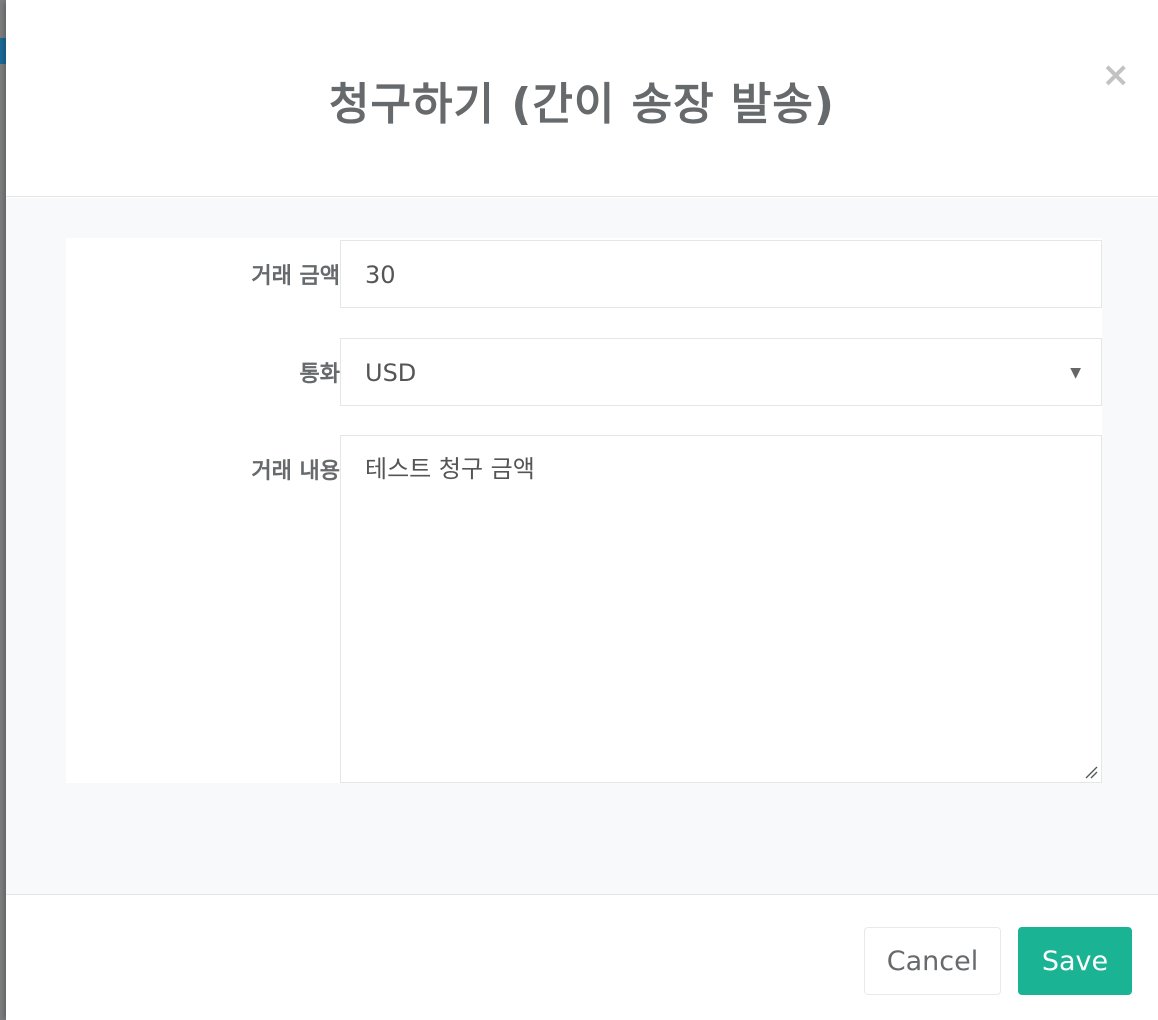 This screenshot has height=1020, width=1158. I want to click on amount-input: 30, so click(721, 274).